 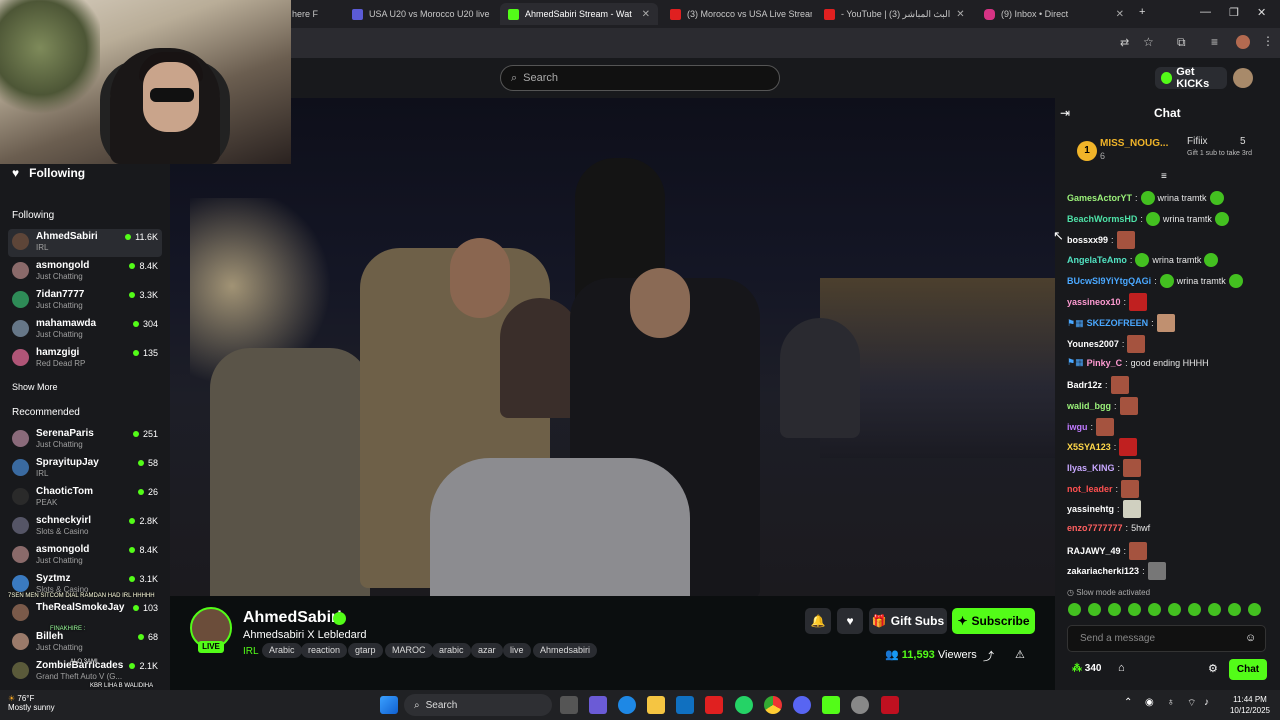 I want to click on stream-tag: azar, so click(x=487, y=650).